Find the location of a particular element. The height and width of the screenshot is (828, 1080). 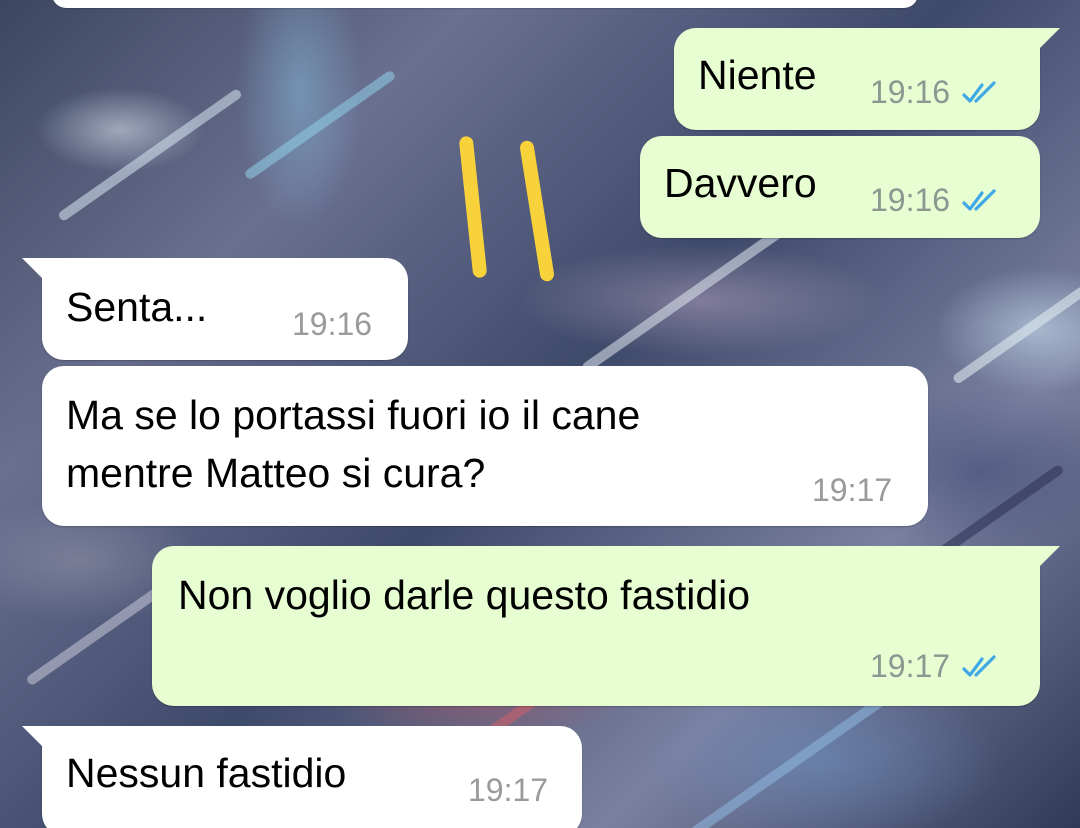

message-text: Davvero is located at coordinates (740, 183).